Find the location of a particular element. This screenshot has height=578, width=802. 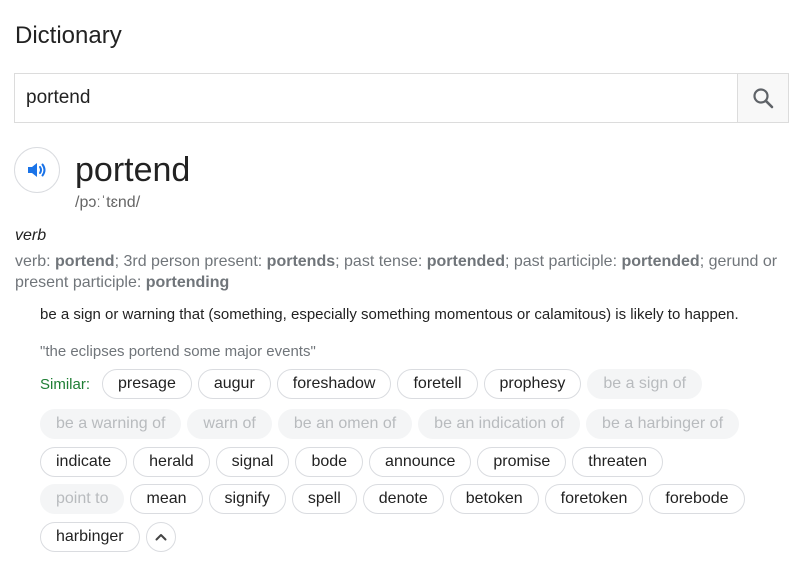

chevron-up-icon is located at coordinates (161, 537).